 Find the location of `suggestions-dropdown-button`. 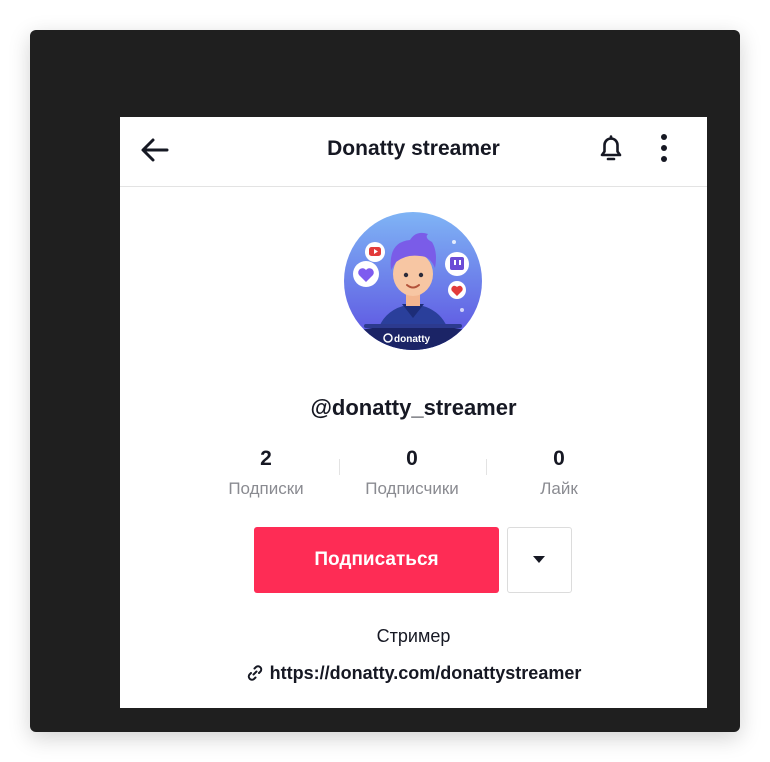

suggestions-dropdown-button is located at coordinates (539, 560).